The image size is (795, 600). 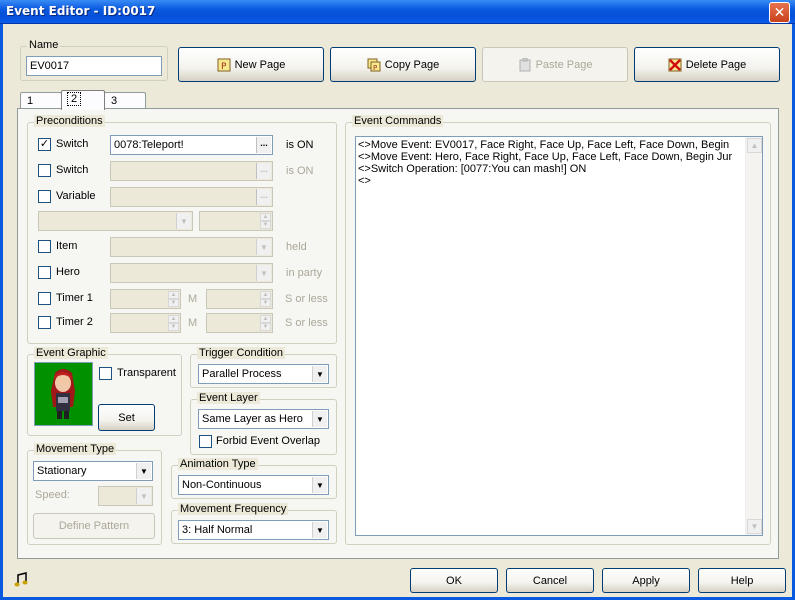 I want to click on character-sprite-icon, so click(x=63, y=394).